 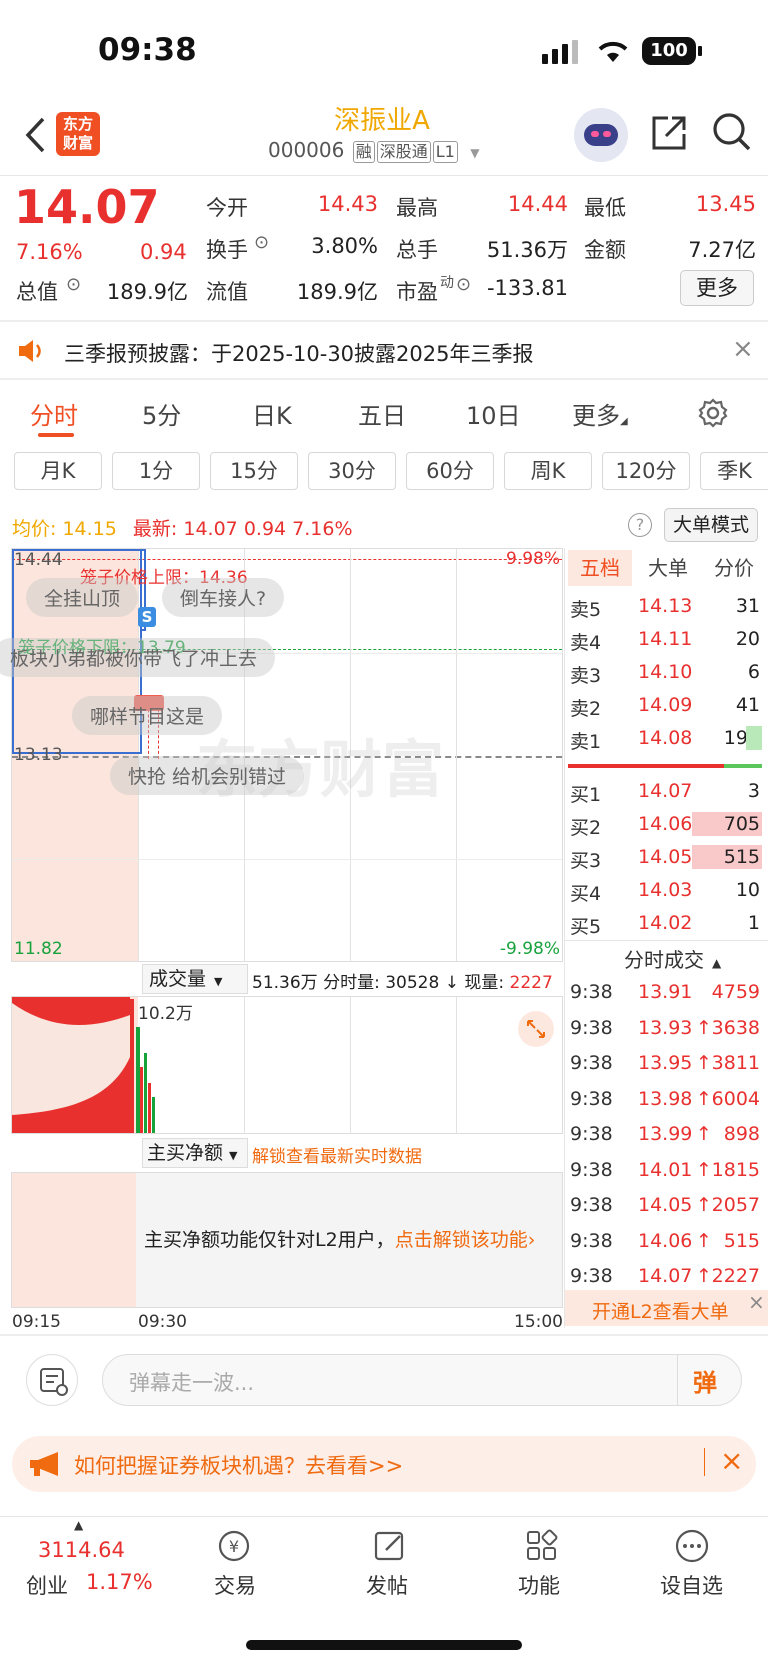 I want to click on tick-volume: 1815, so click(x=735, y=1169).